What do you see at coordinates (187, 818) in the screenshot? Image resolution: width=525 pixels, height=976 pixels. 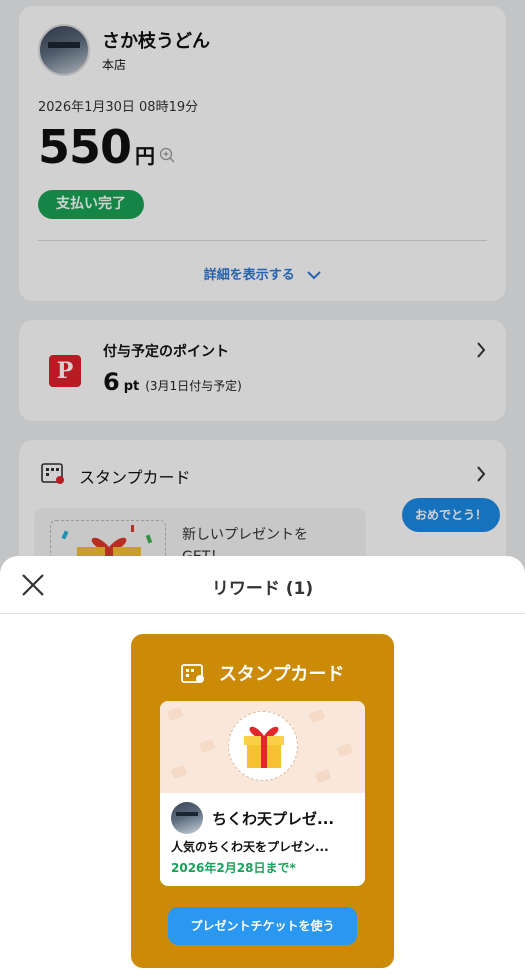 I see `store-avatar` at bounding box center [187, 818].